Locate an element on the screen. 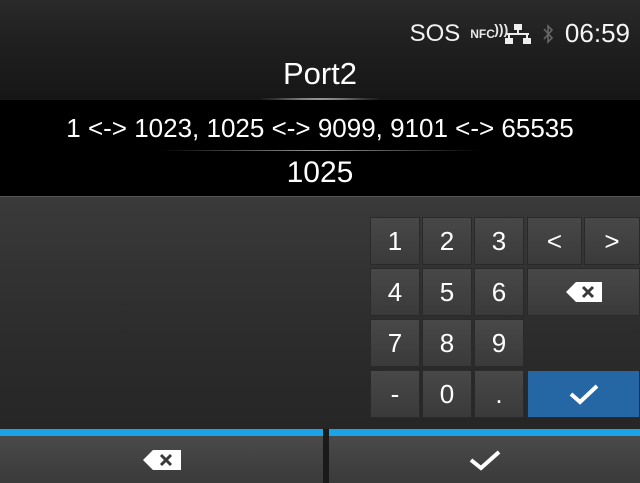  key-8: 8 is located at coordinates (447, 343).